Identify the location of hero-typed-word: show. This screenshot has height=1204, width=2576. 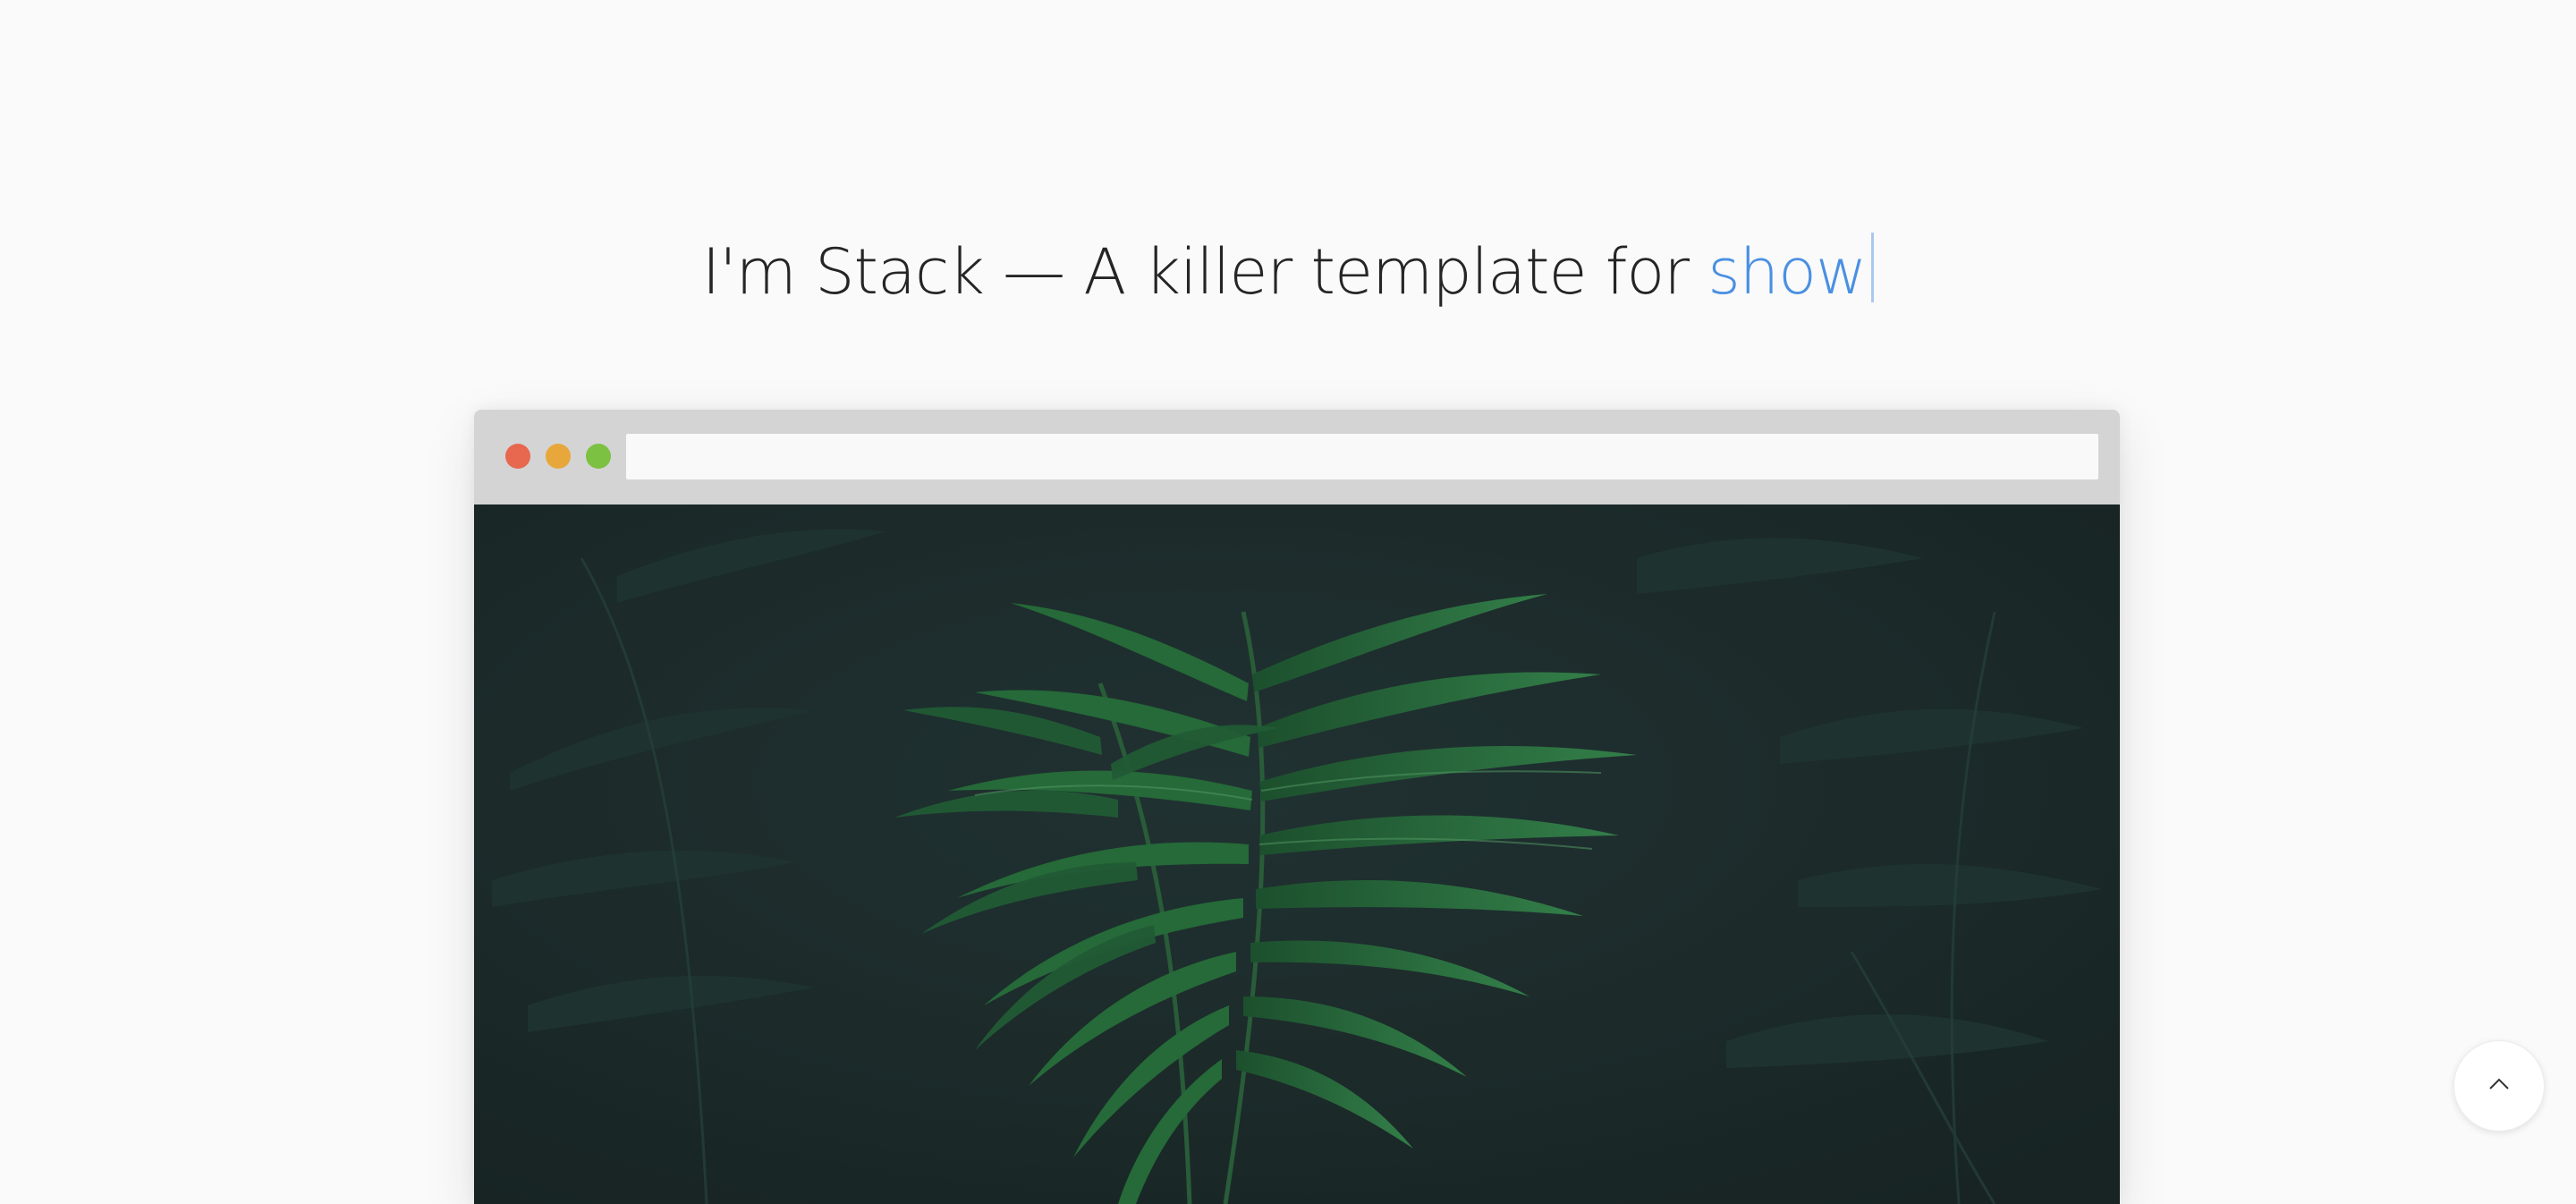
(1787, 271).